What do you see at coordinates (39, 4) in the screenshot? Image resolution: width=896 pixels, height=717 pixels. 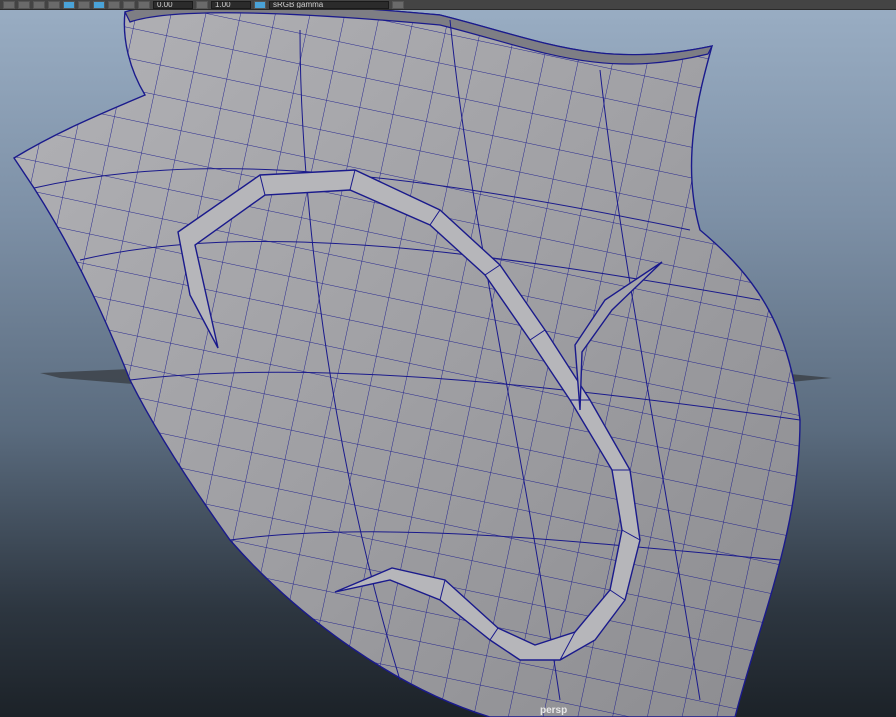 I see `smooth-shade-icon` at bounding box center [39, 4].